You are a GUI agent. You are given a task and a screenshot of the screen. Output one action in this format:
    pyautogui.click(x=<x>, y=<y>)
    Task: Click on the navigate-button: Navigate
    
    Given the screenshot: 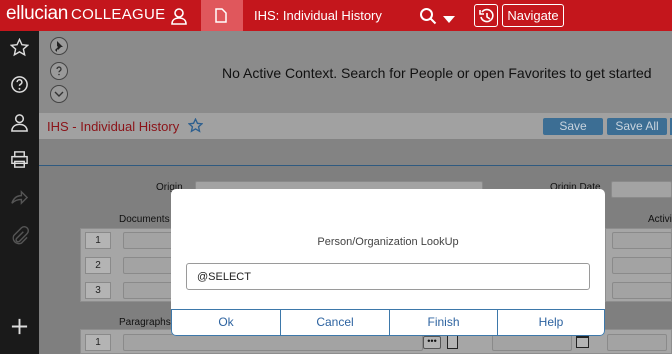 What is the action you would take?
    pyautogui.click(x=533, y=15)
    